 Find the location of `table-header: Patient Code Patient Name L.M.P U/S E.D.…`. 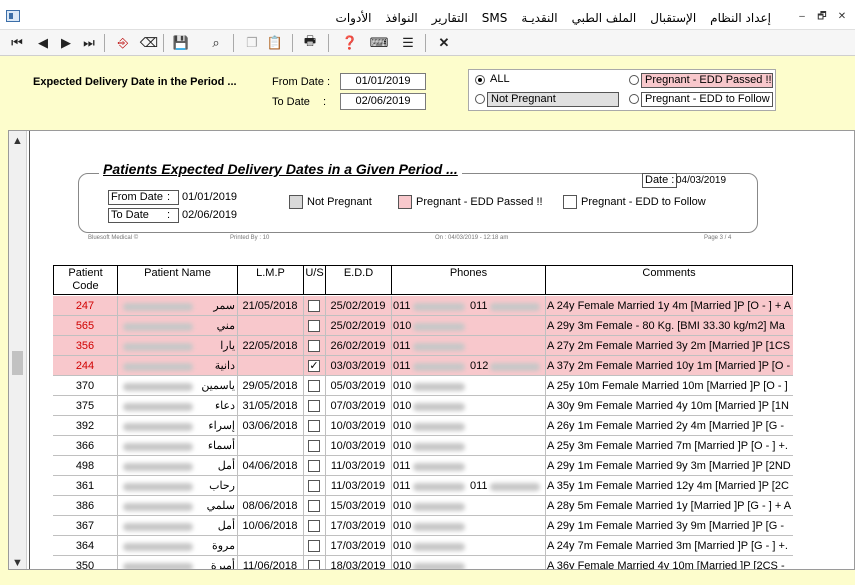

table-header: Patient Code Patient Name L.M.P U/S E.D.… is located at coordinates (423, 280).